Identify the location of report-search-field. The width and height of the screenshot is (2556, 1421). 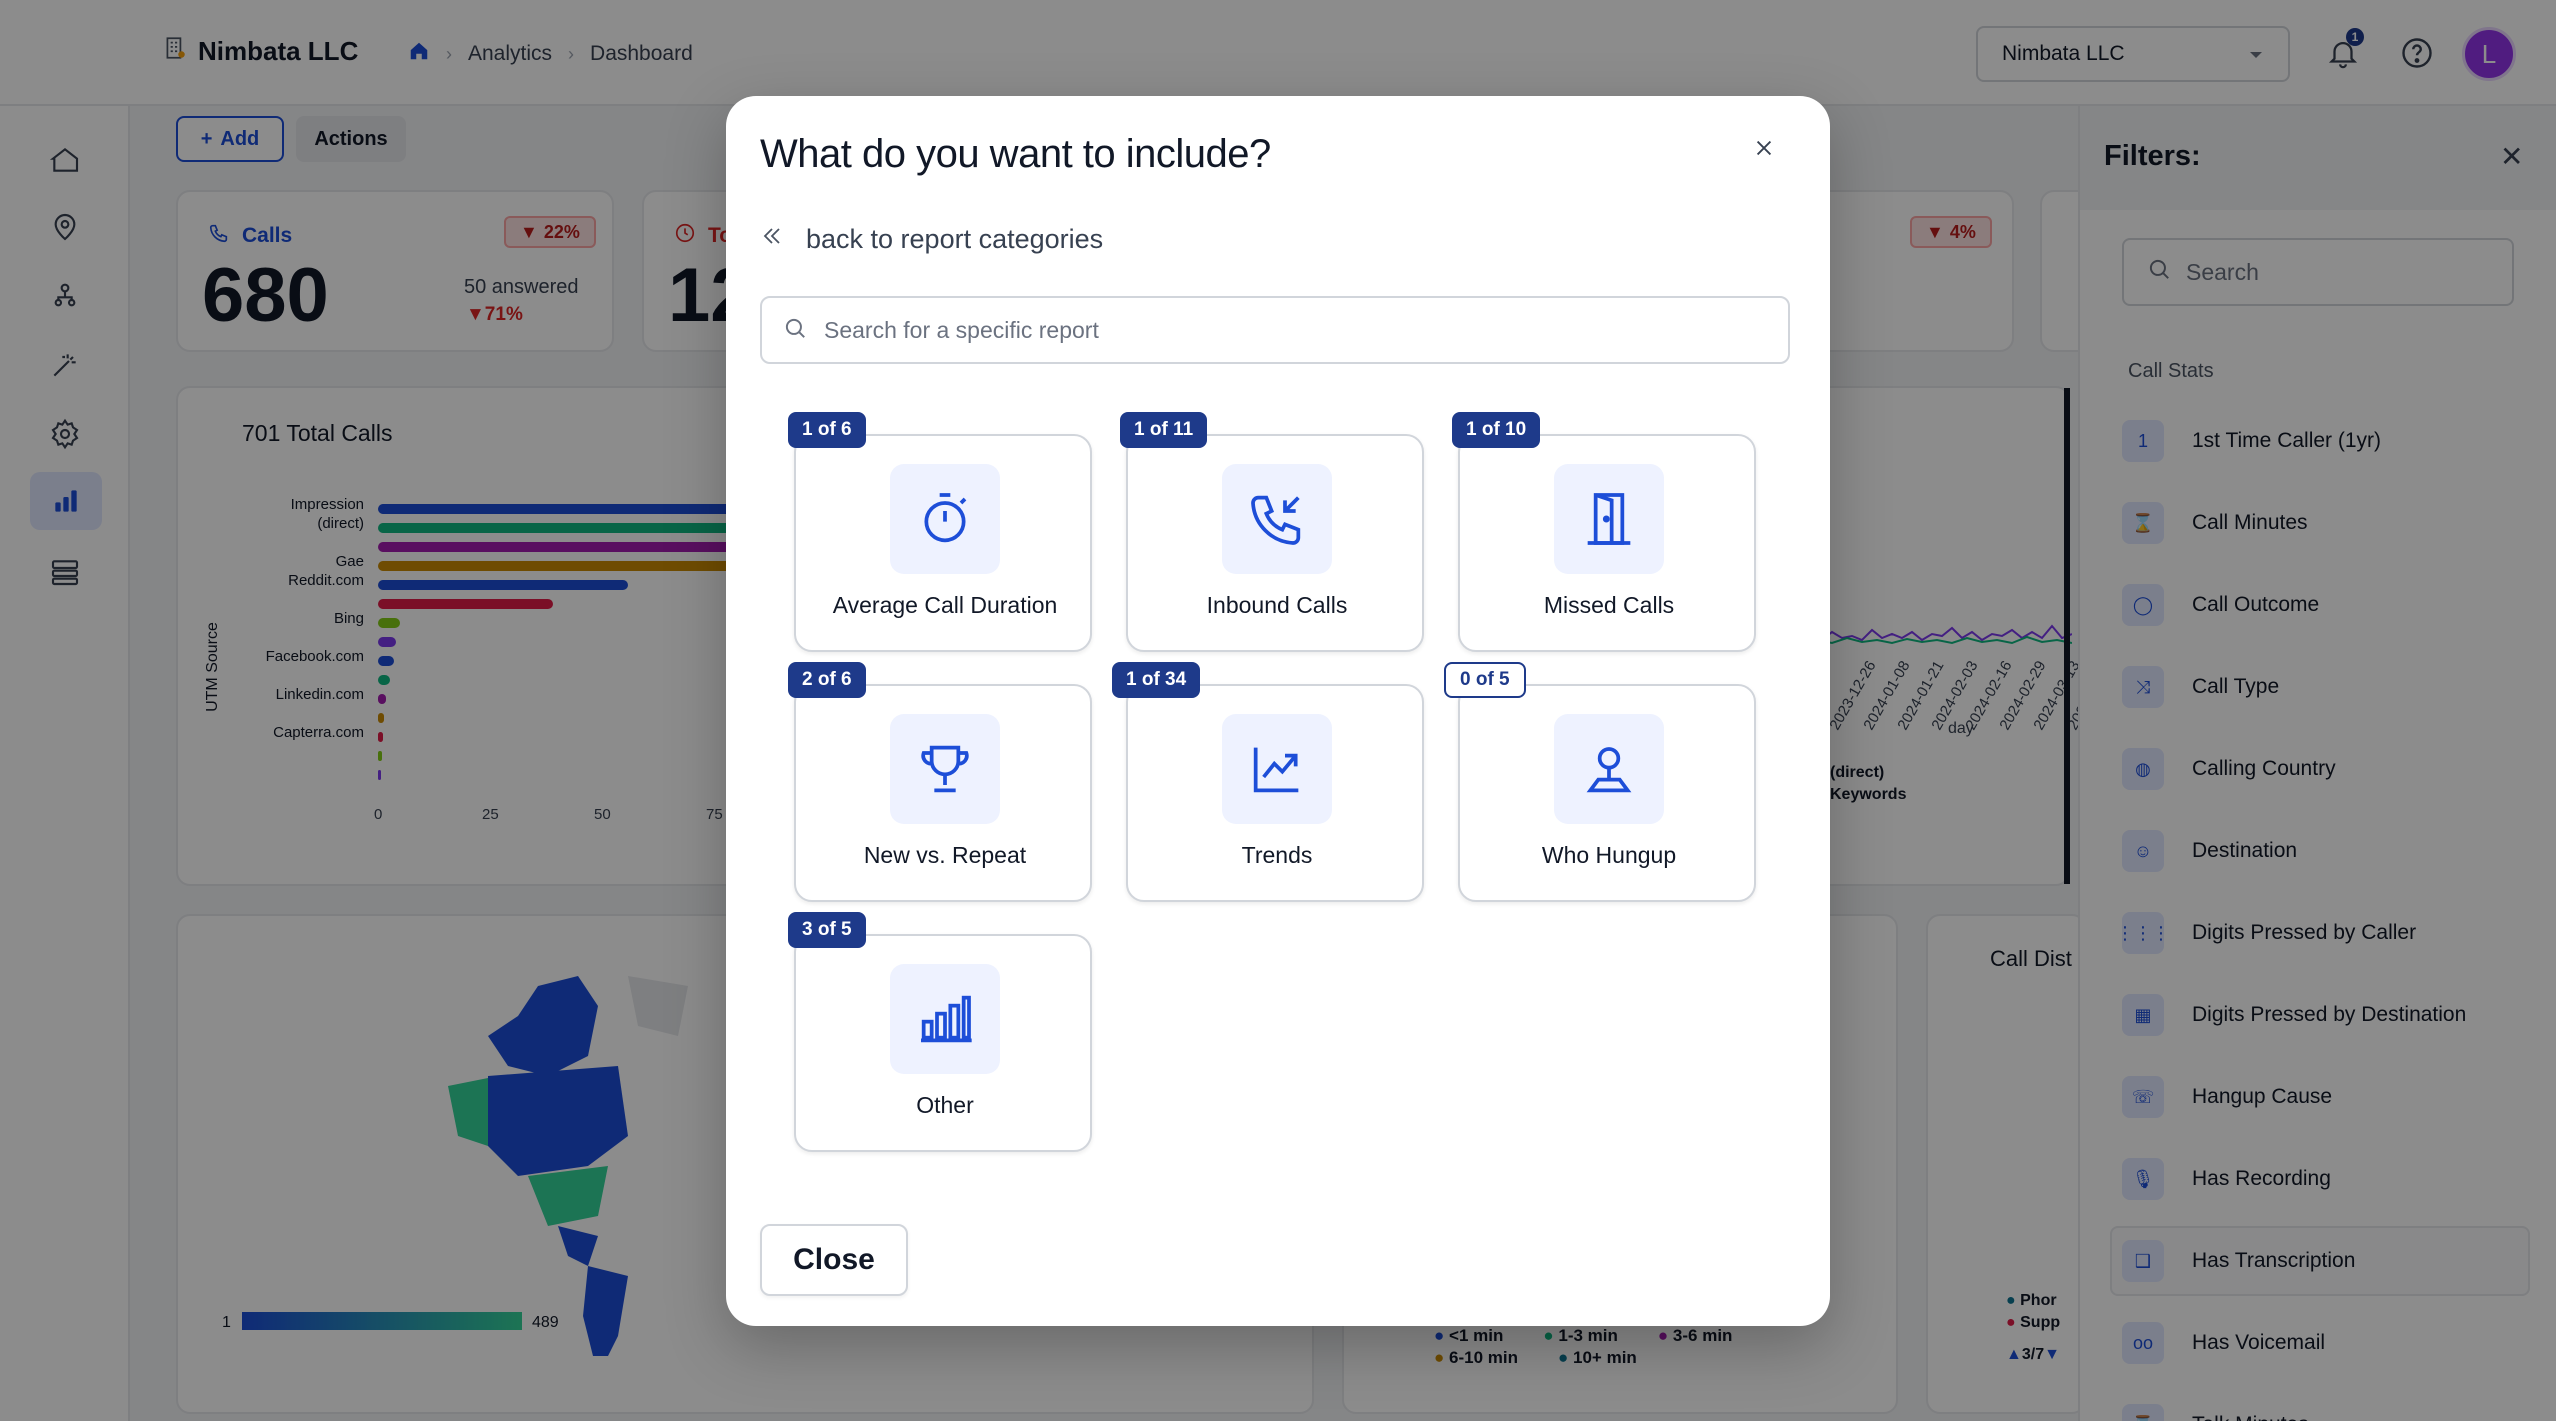
(1275, 330).